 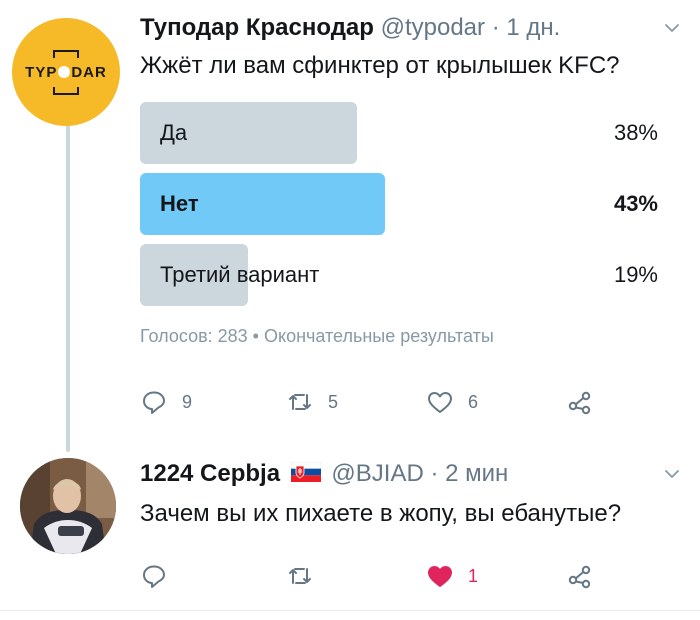 What do you see at coordinates (312, 402) in the screenshot?
I see `retweet-button: 5` at bounding box center [312, 402].